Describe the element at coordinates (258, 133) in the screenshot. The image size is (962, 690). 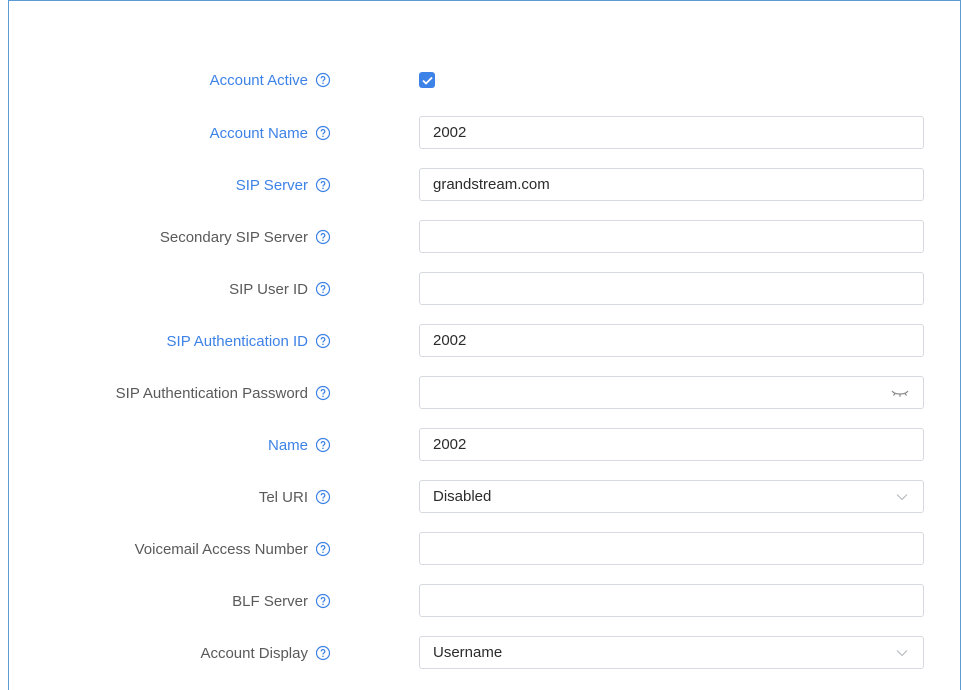
I see `account-name-label: Account Name` at that location.